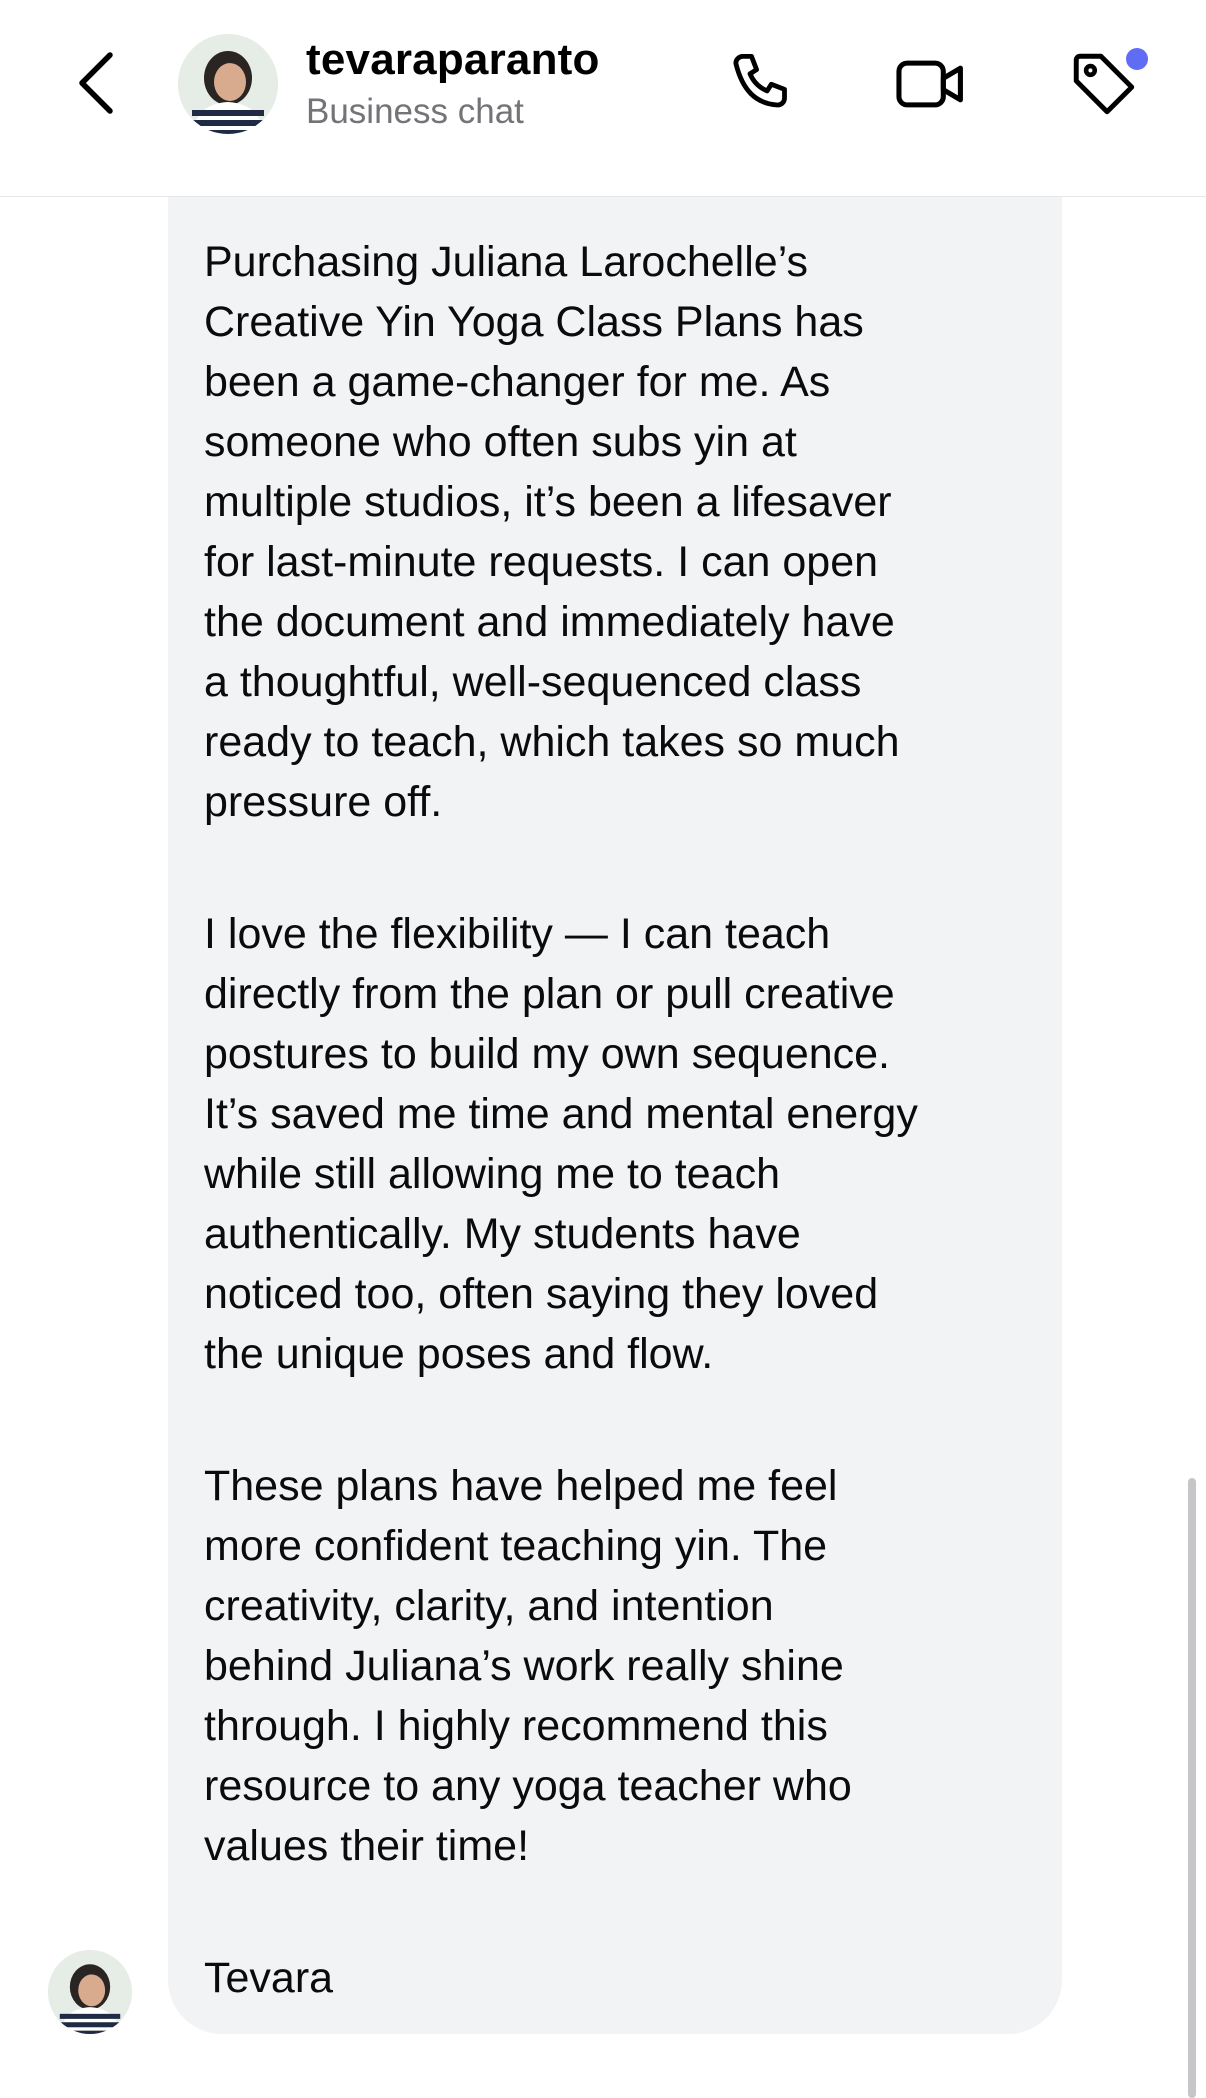  I want to click on call-button, so click(762, 84).